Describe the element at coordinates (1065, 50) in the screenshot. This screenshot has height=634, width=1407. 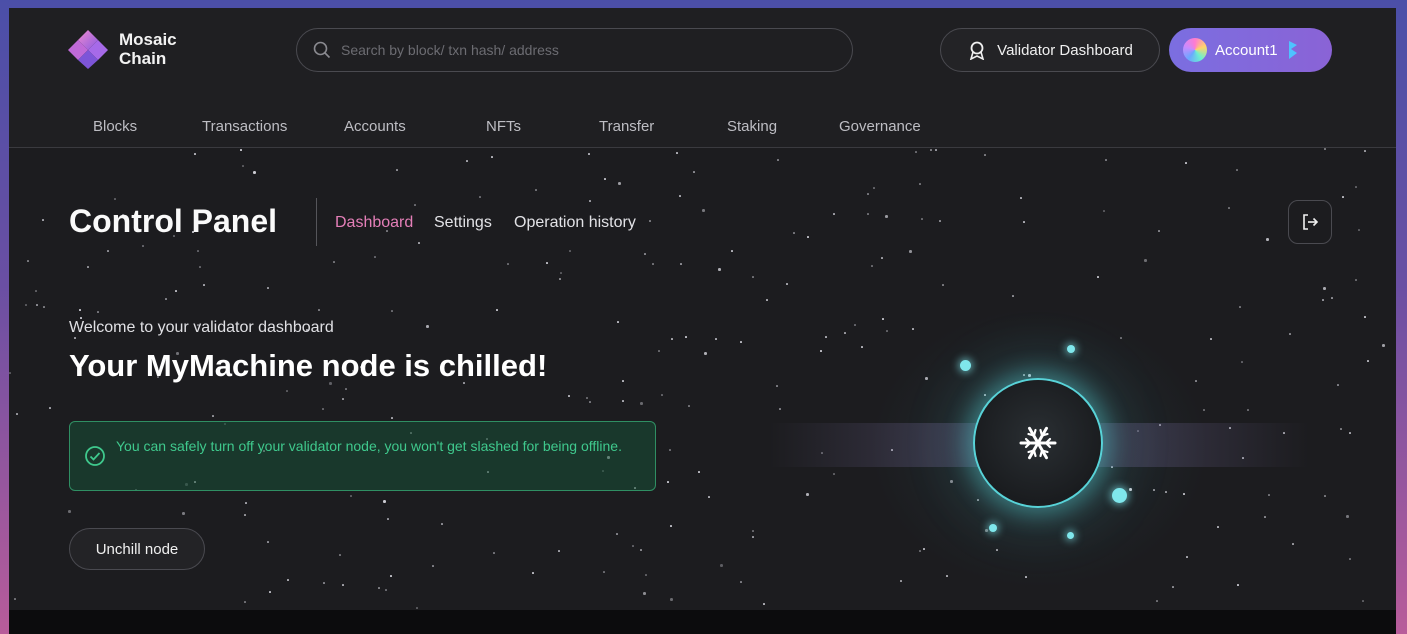
I see `validator-dashboard-label: Validator Dashboard` at that location.